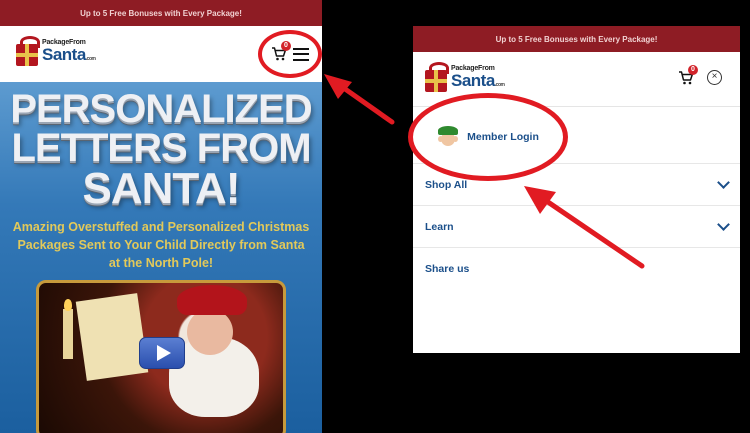 The image size is (750, 433). Describe the element at coordinates (162, 353) in the screenshot. I see `play-icon` at that location.